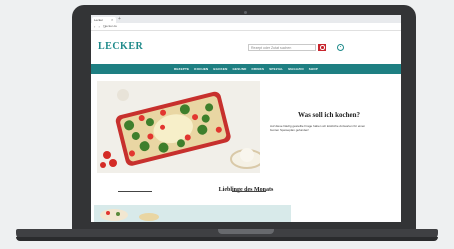 The width and height of the screenshot is (454, 249). I want to click on address-bar: ‹ › ↻ lecker.de, so click(246, 27).